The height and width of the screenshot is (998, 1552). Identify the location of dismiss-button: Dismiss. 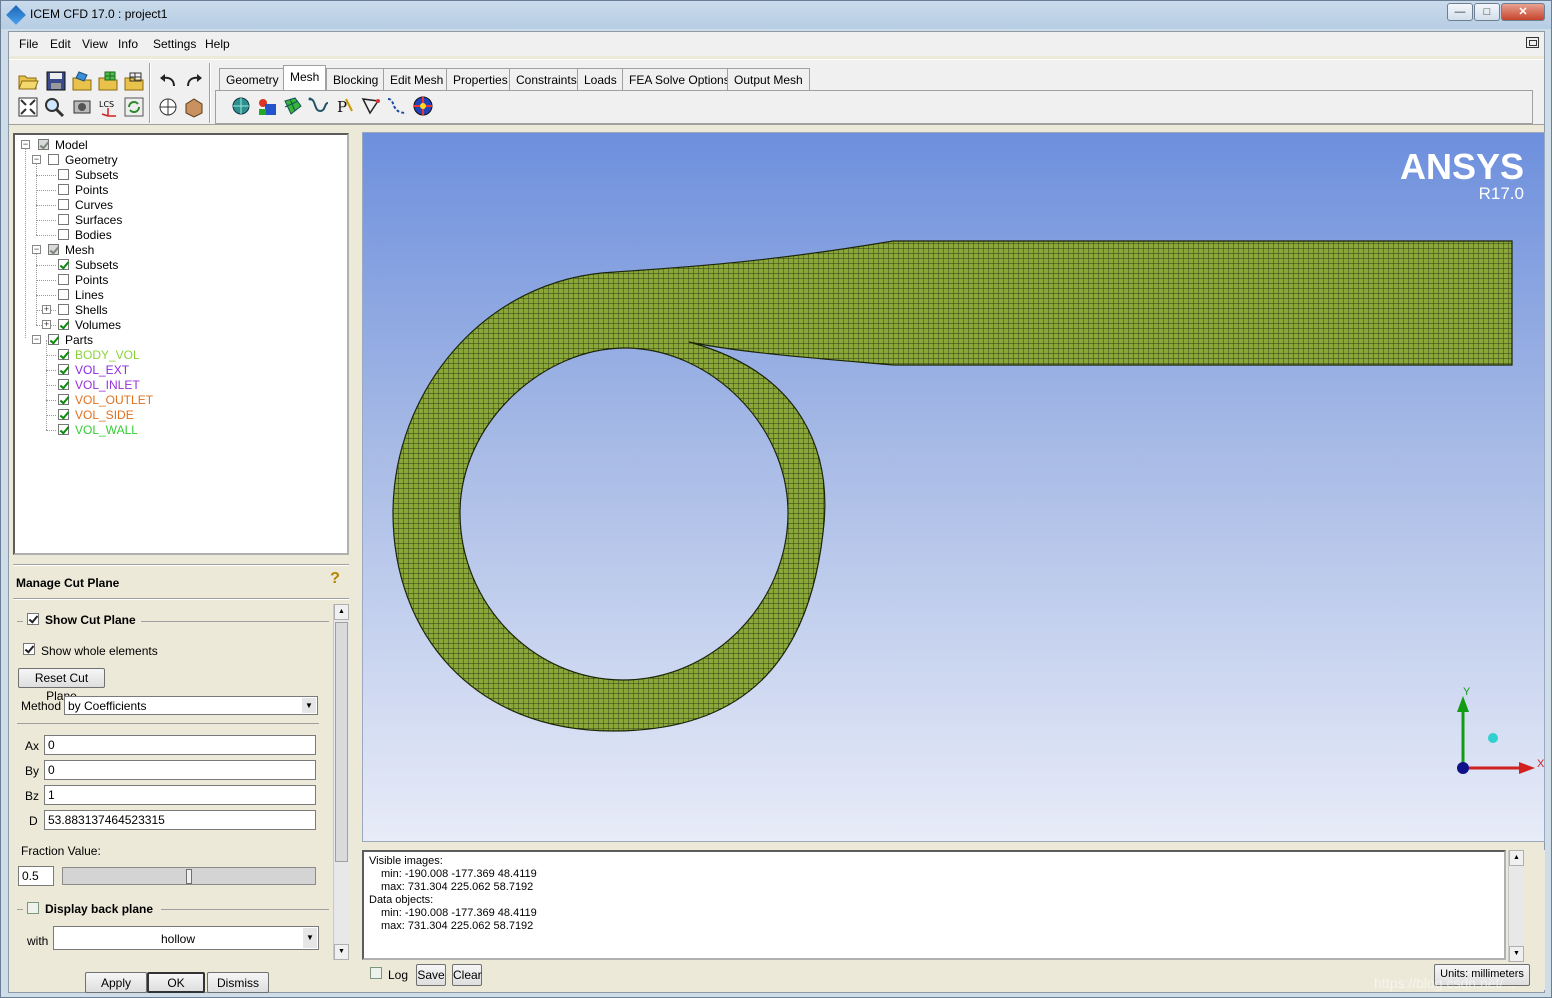
(238, 982).